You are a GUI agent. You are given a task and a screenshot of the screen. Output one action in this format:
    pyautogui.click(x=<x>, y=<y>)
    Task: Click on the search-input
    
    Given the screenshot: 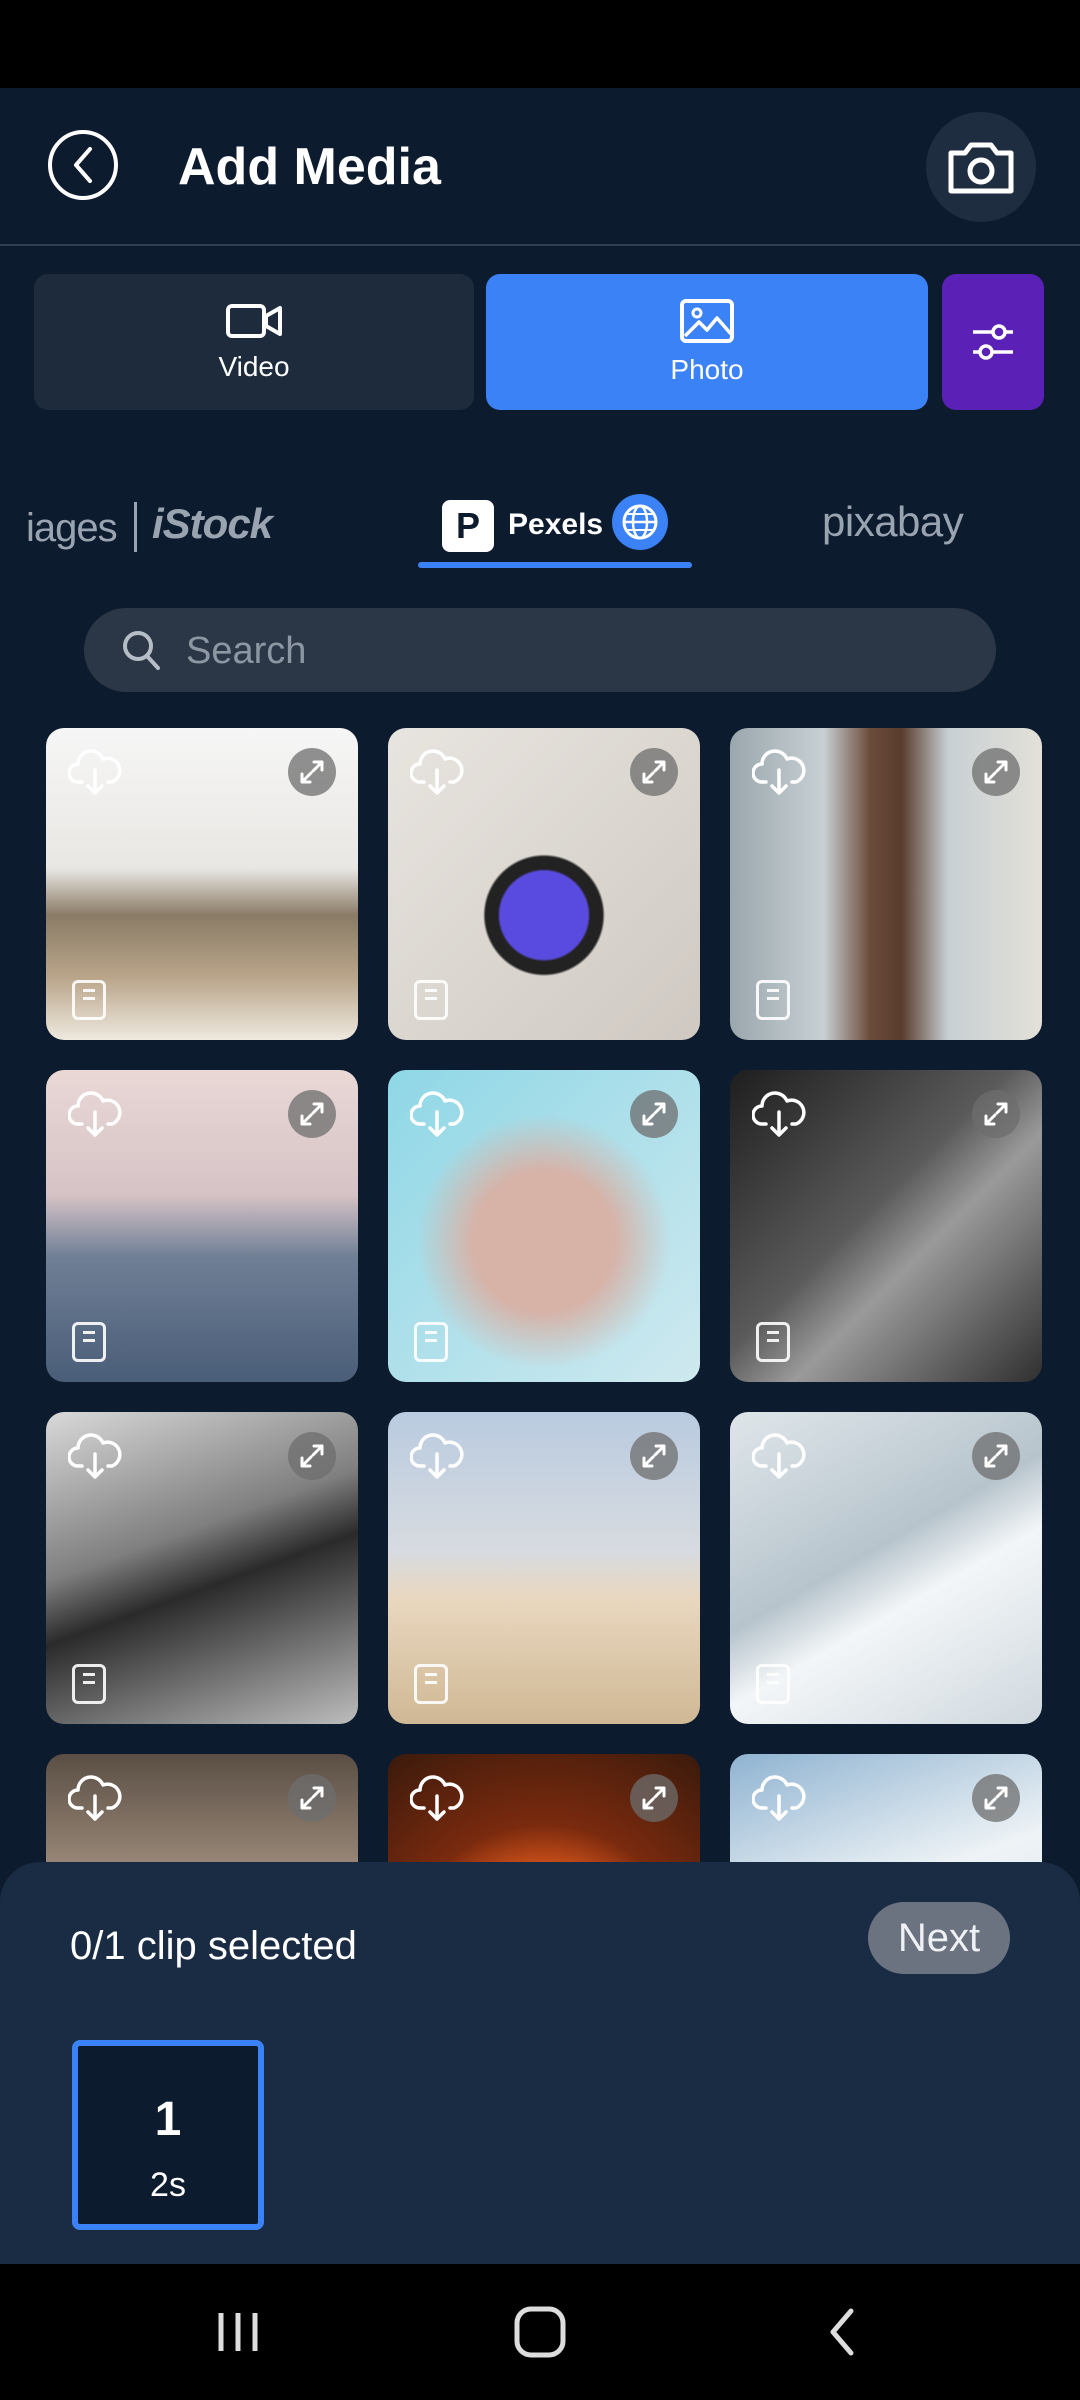 What is the action you would take?
    pyautogui.click(x=576, y=651)
    